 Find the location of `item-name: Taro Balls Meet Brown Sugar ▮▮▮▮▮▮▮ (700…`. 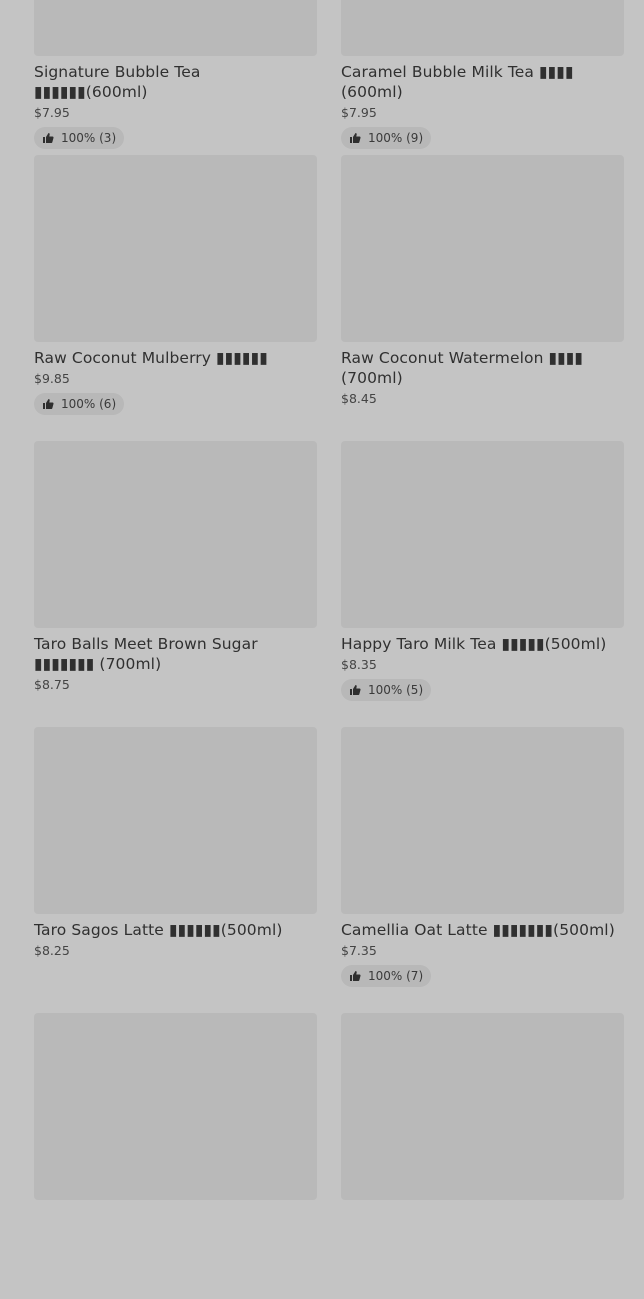

item-name: Taro Balls Meet Brown Sugar ▮▮▮▮▮▮▮ (700… is located at coordinates (146, 654).